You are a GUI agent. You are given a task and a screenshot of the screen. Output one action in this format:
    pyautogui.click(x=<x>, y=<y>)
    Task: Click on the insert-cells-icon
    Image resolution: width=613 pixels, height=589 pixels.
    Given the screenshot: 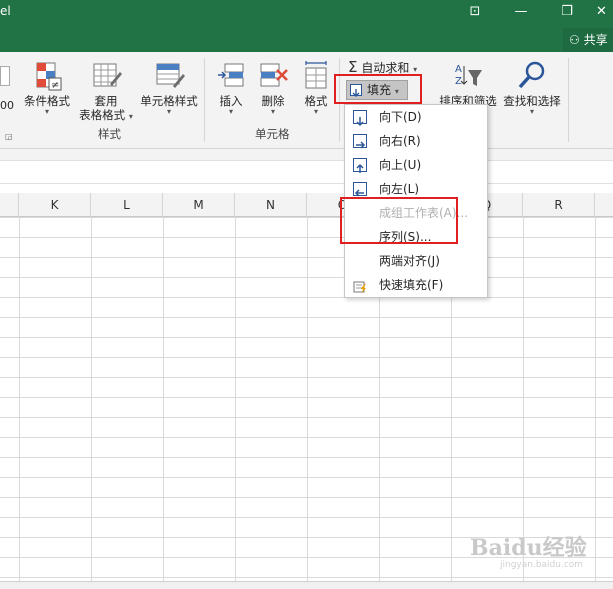 What is the action you would take?
    pyautogui.click(x=231, y=76)
    